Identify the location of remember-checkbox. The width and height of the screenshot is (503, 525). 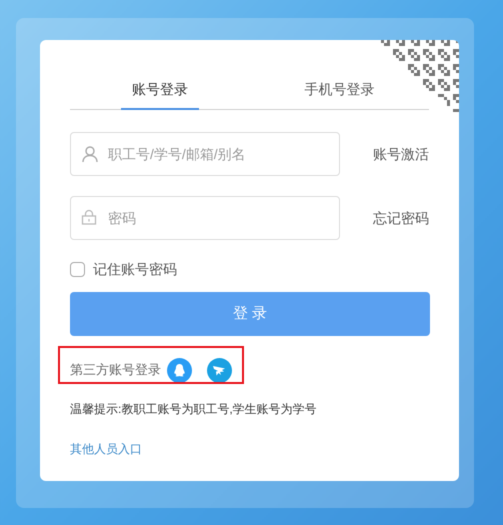
(77, 269).